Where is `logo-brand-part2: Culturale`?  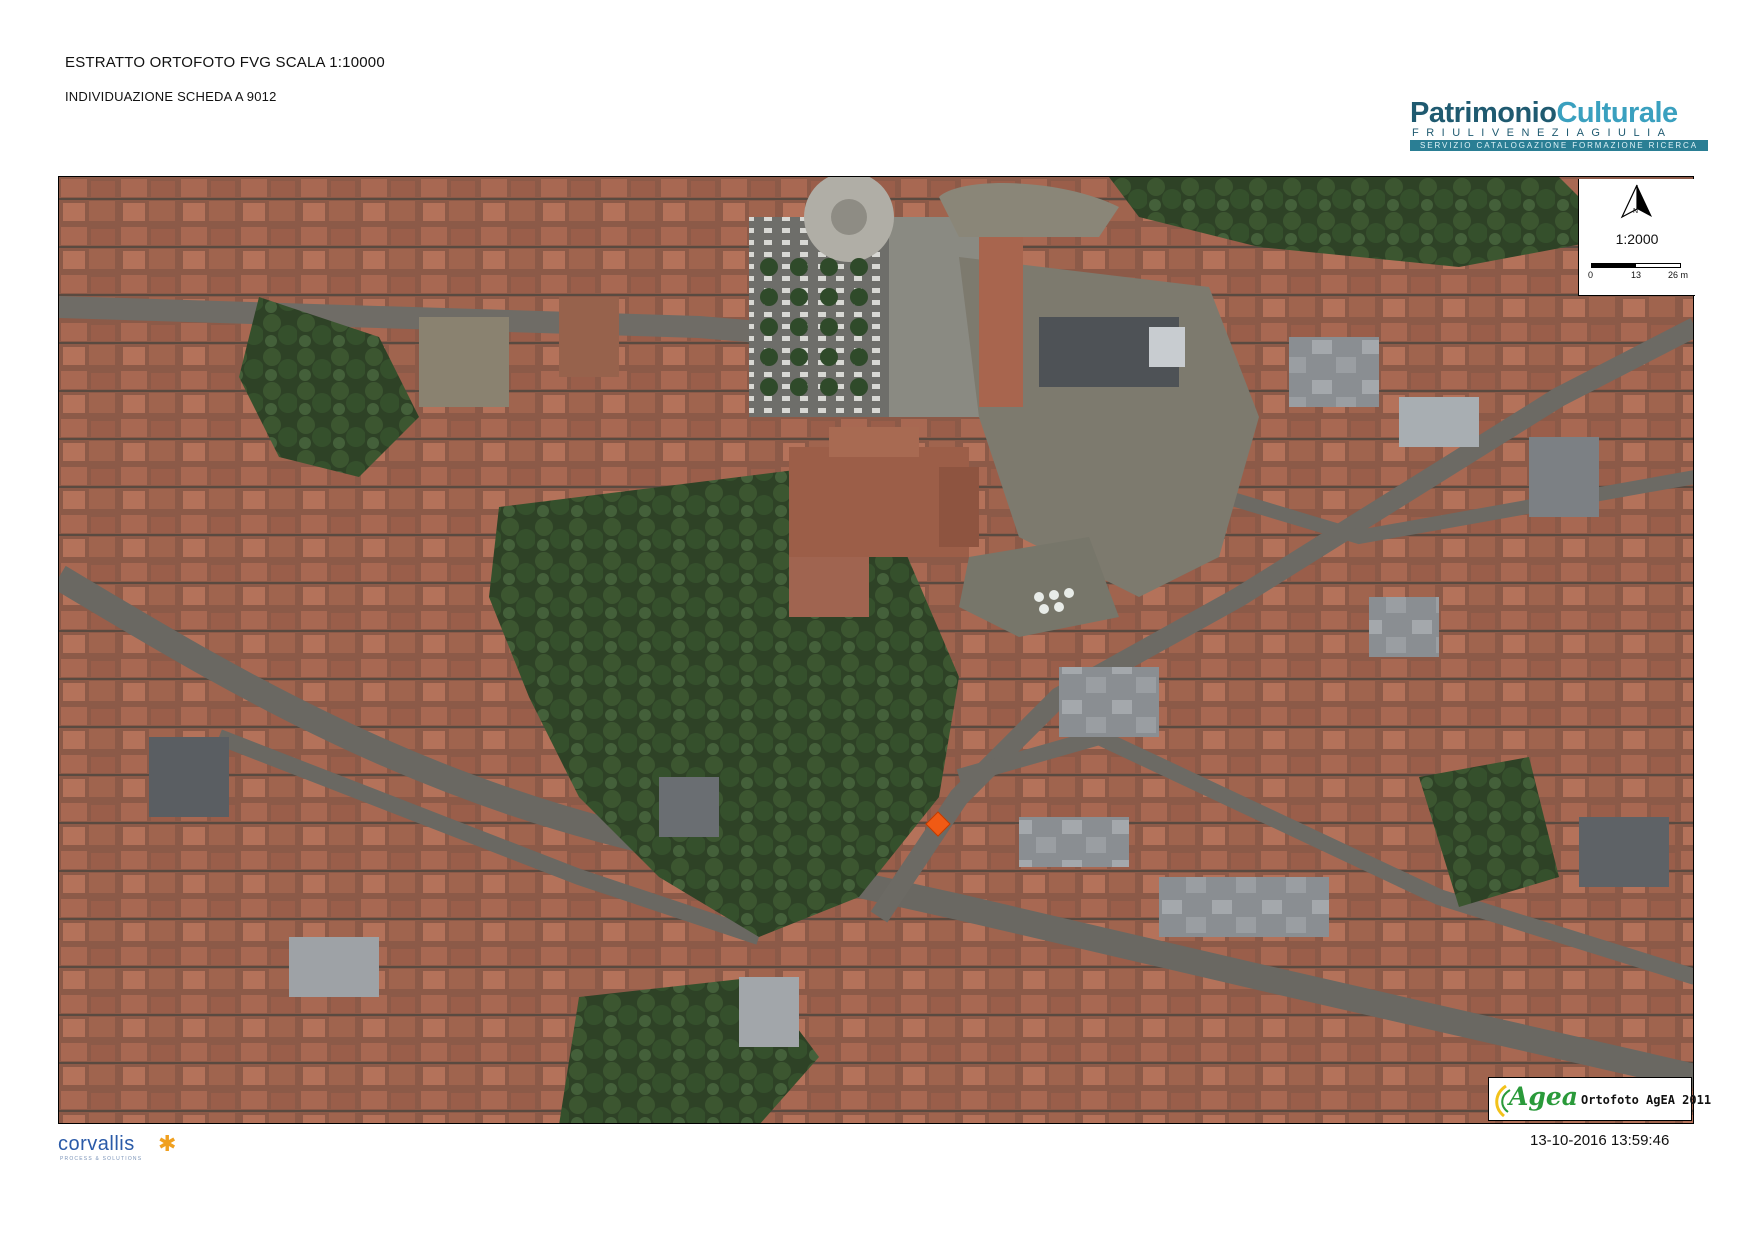 logo-brand-part2: Culturale is located at coordinates (1617, 113).